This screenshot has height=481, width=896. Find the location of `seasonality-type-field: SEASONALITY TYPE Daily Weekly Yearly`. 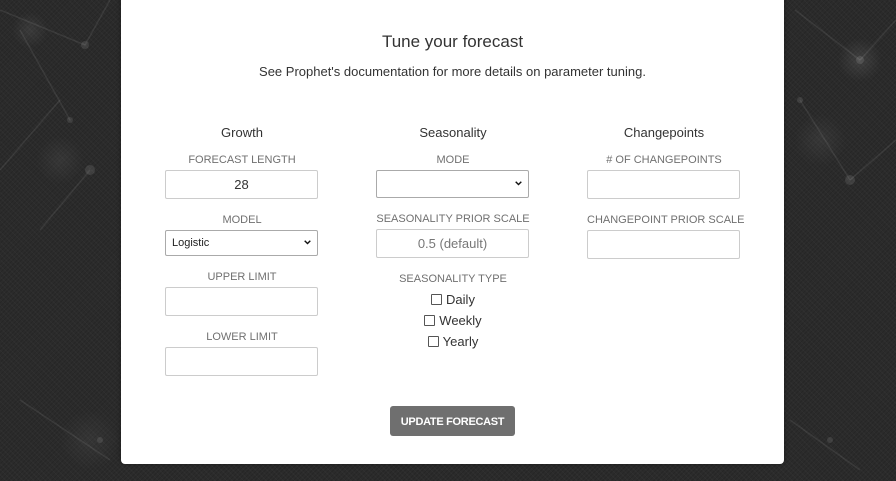

seasonality-type-field: SEASONALITY TYPE Daily Weekly Yearly is located at coordinates (453, 312).